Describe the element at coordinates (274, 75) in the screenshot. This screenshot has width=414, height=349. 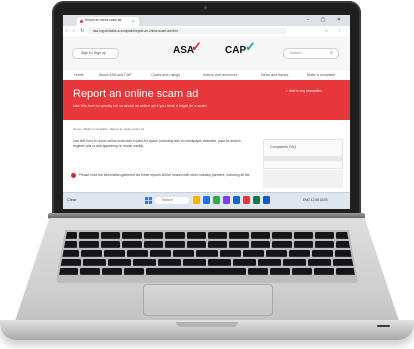
I see `nav-news: News and Issues` at that location.